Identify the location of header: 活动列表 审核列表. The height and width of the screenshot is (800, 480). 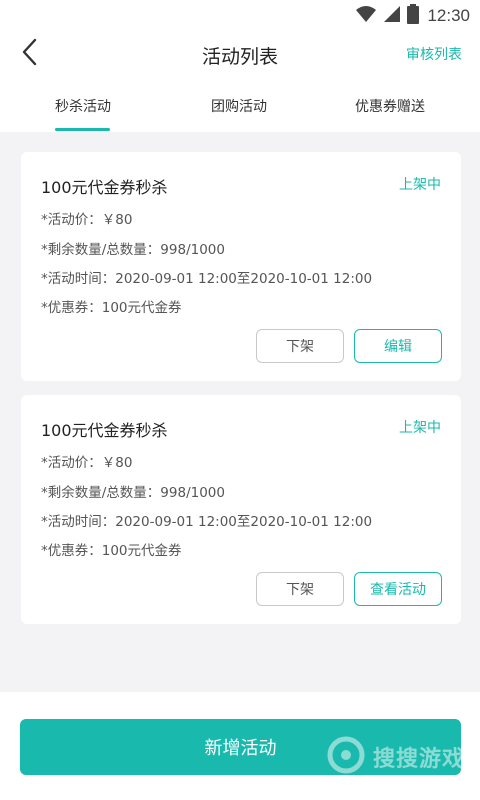
(240, 54).